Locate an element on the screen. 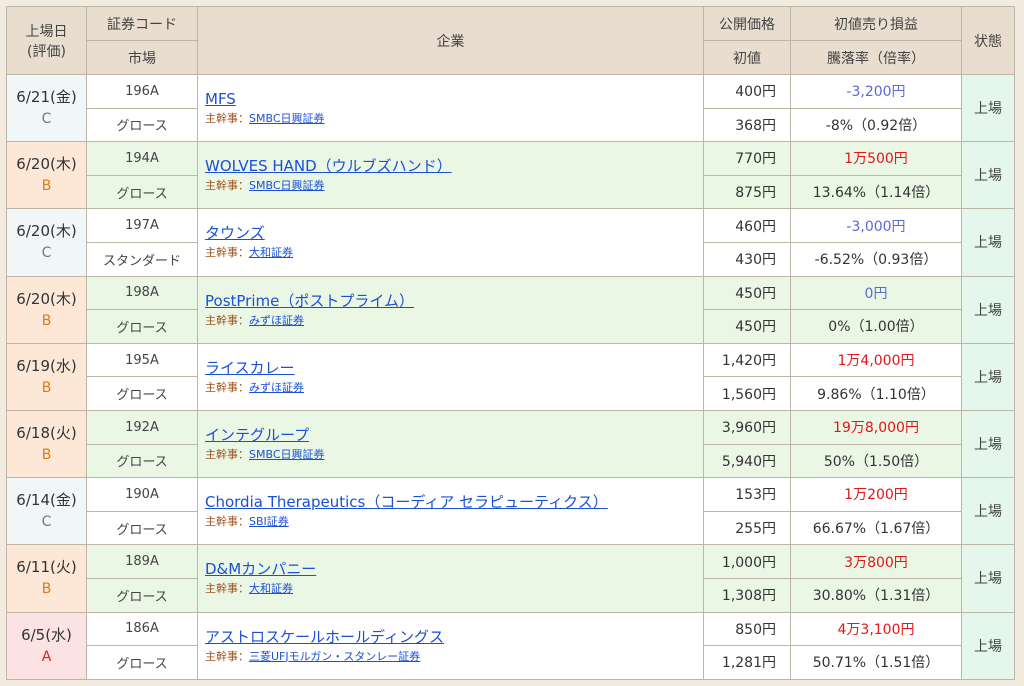 This screenshot has height=686, width=1024. first-profit: 0円 is located at coordinates (876, 293).